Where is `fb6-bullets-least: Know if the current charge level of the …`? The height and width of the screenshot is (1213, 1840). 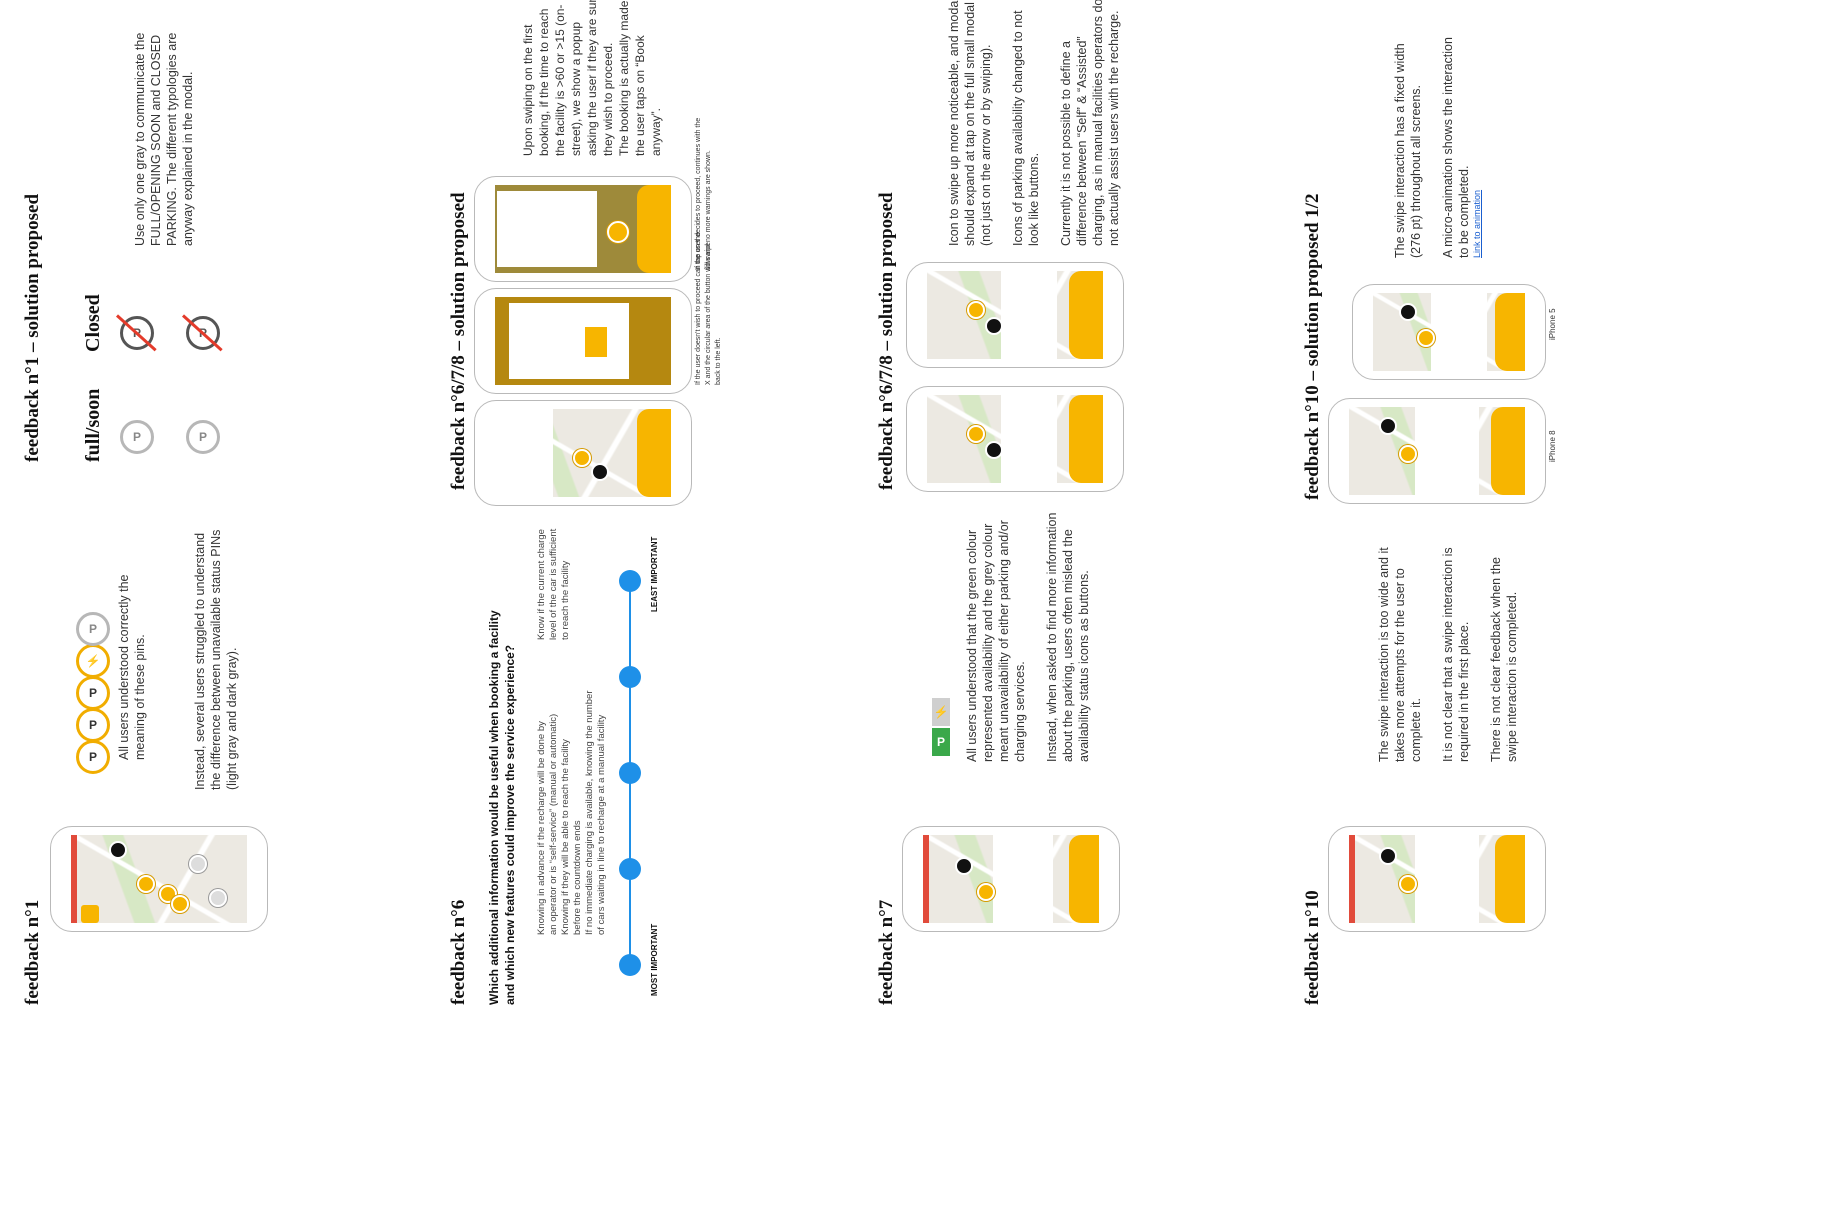 fb6-bullets-least: Know if the current charge level of the … is located at coordinates (553, 584).